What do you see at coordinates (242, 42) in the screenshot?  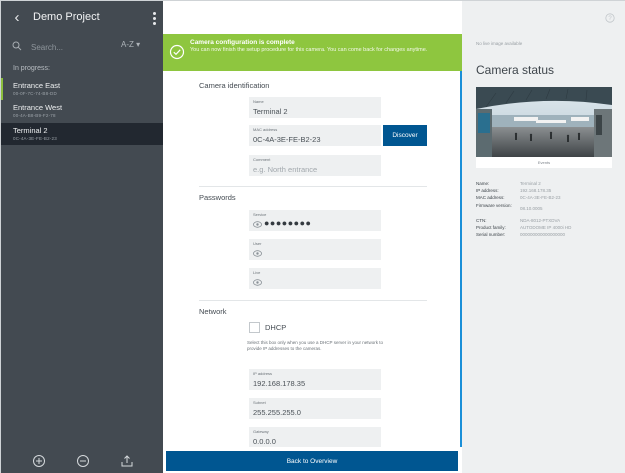 I see `banner-title: Camera configuration is complete` at bounding box center [242, 42].